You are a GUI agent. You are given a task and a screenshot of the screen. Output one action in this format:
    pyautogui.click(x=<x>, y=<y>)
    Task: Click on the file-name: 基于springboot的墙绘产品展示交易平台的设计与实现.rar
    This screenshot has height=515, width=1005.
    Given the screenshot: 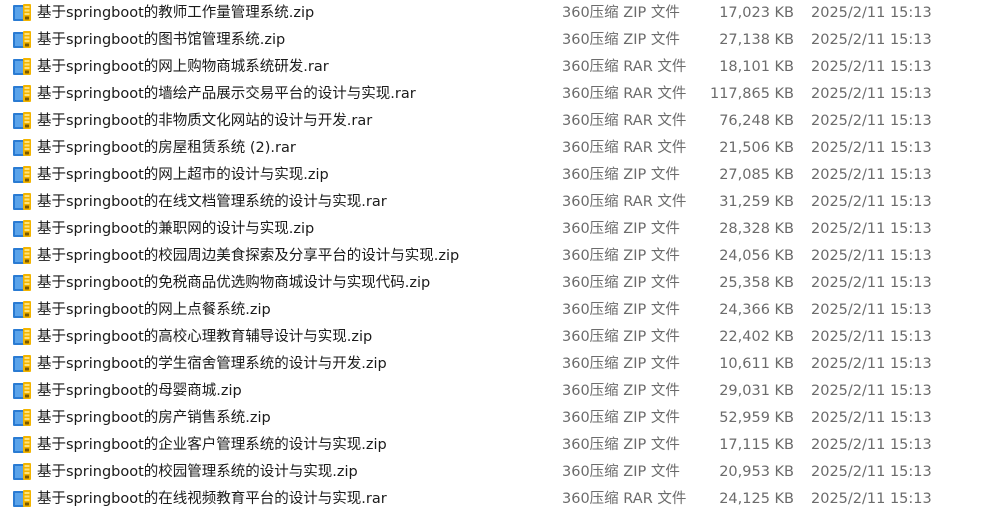 What is the action you would take?
    pyautogui.click(x=226, y=94)
    